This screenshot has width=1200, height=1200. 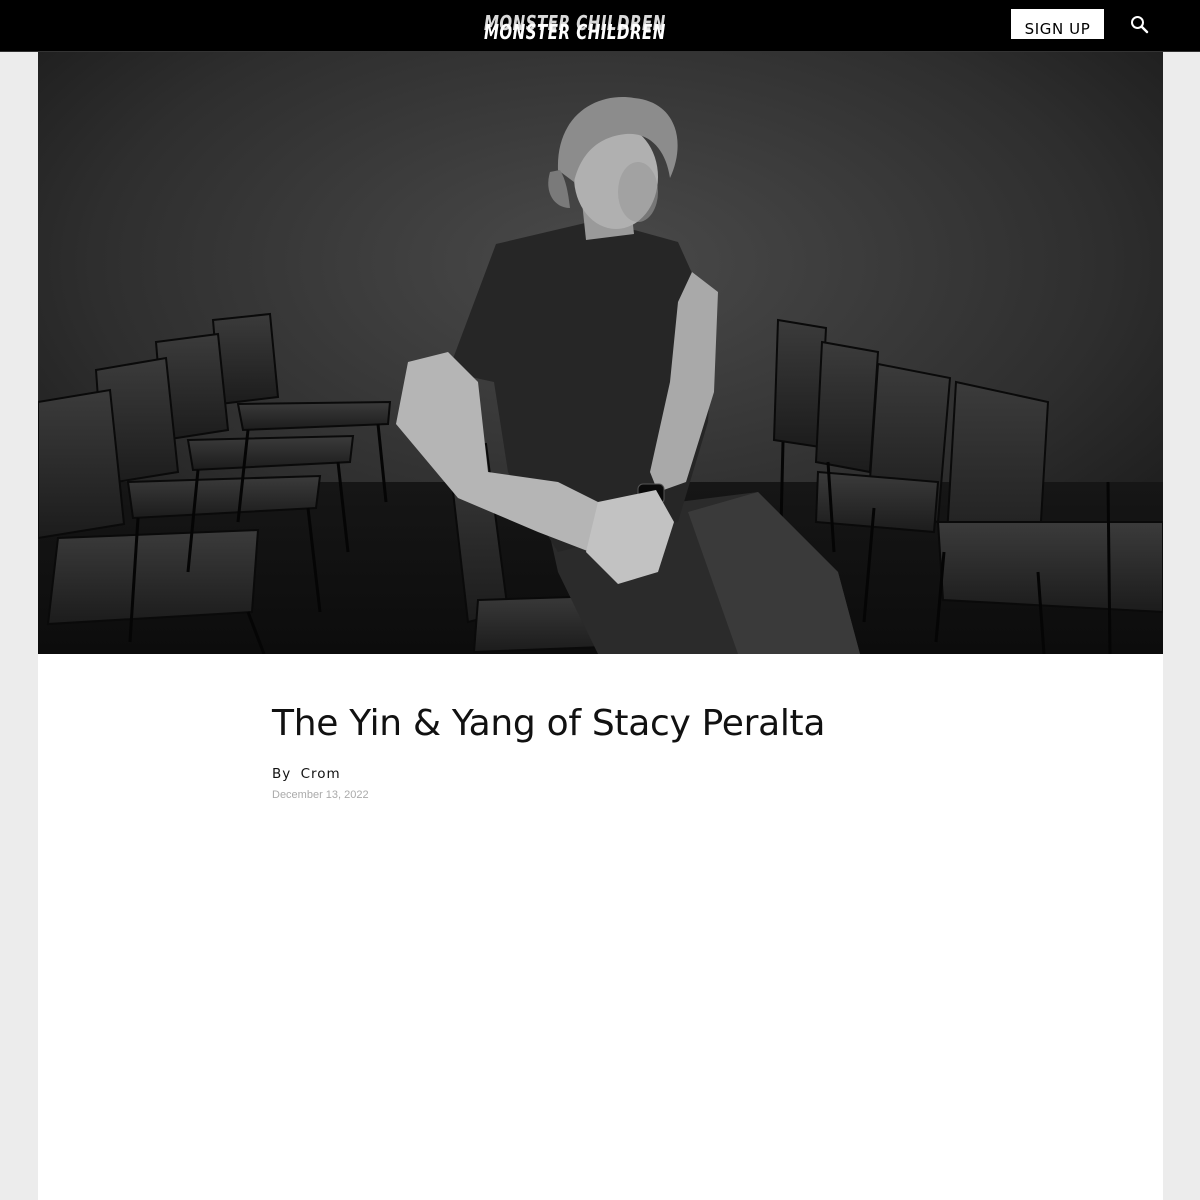 I want to click on publish-date: December 13, 2022, so click(x=320, y=795).